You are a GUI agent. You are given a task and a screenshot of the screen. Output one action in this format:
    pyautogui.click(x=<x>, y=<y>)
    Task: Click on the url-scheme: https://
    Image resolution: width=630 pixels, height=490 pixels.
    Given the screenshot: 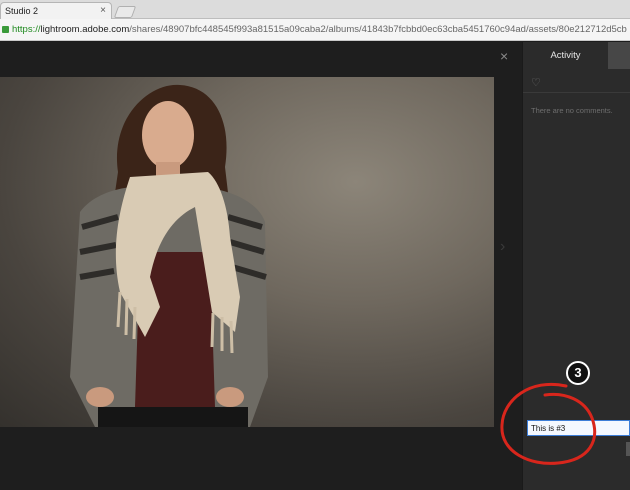 What is the action you would take?
    pyautogui.click(x=26, y=29)
    